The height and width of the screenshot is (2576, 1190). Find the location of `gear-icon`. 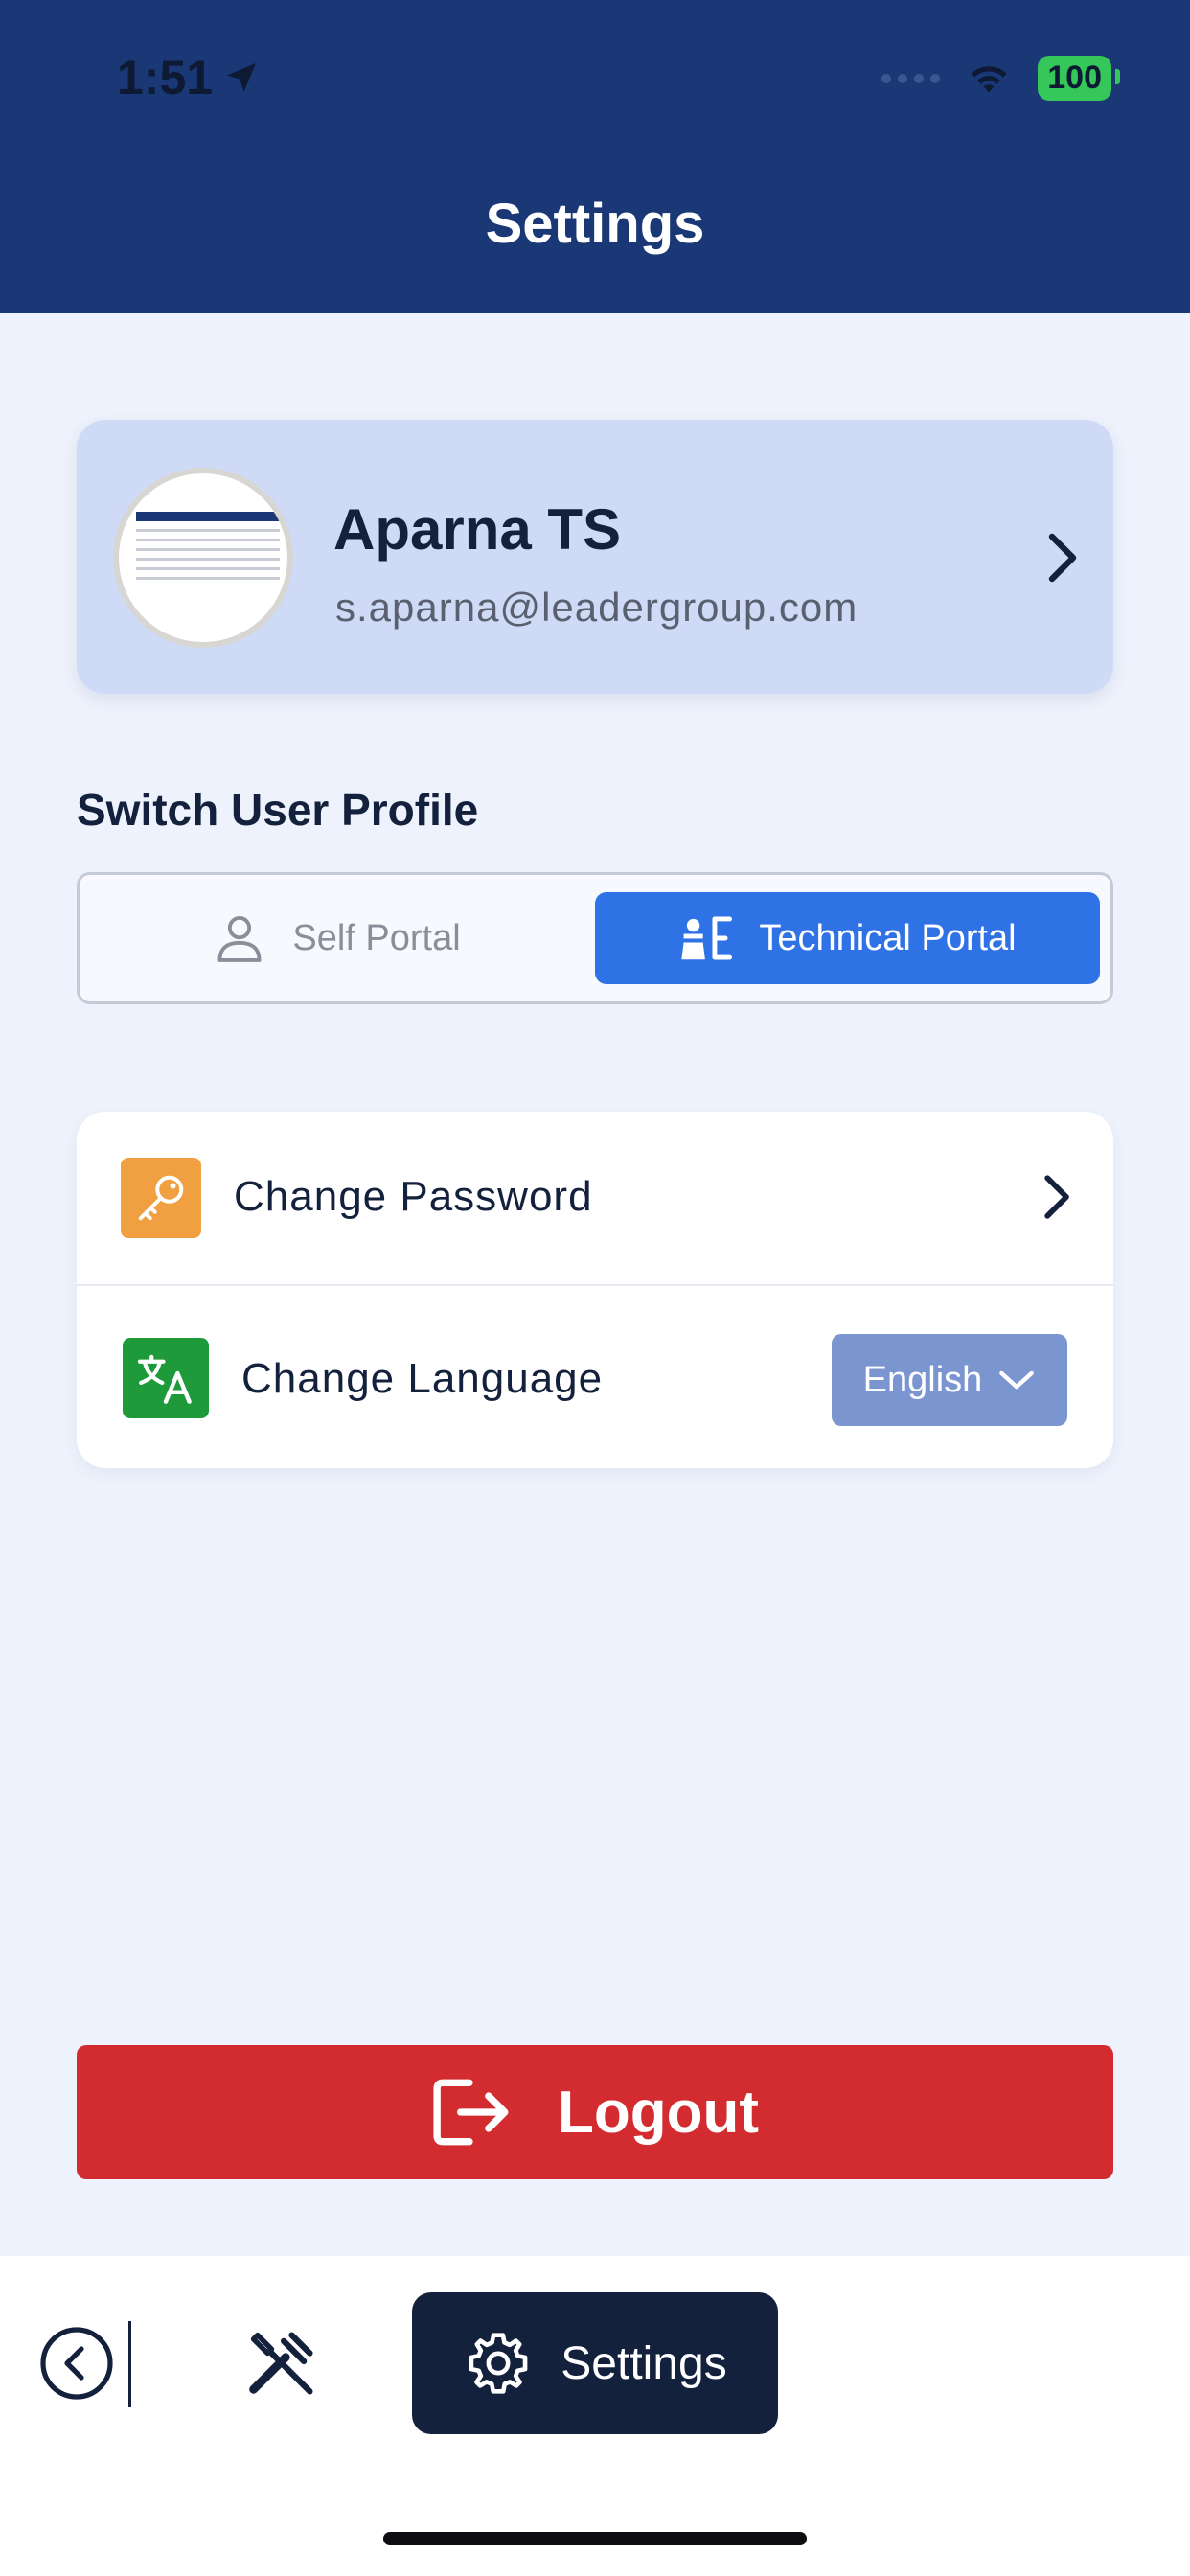

gear-icon is located at coordinates (499, 2363).